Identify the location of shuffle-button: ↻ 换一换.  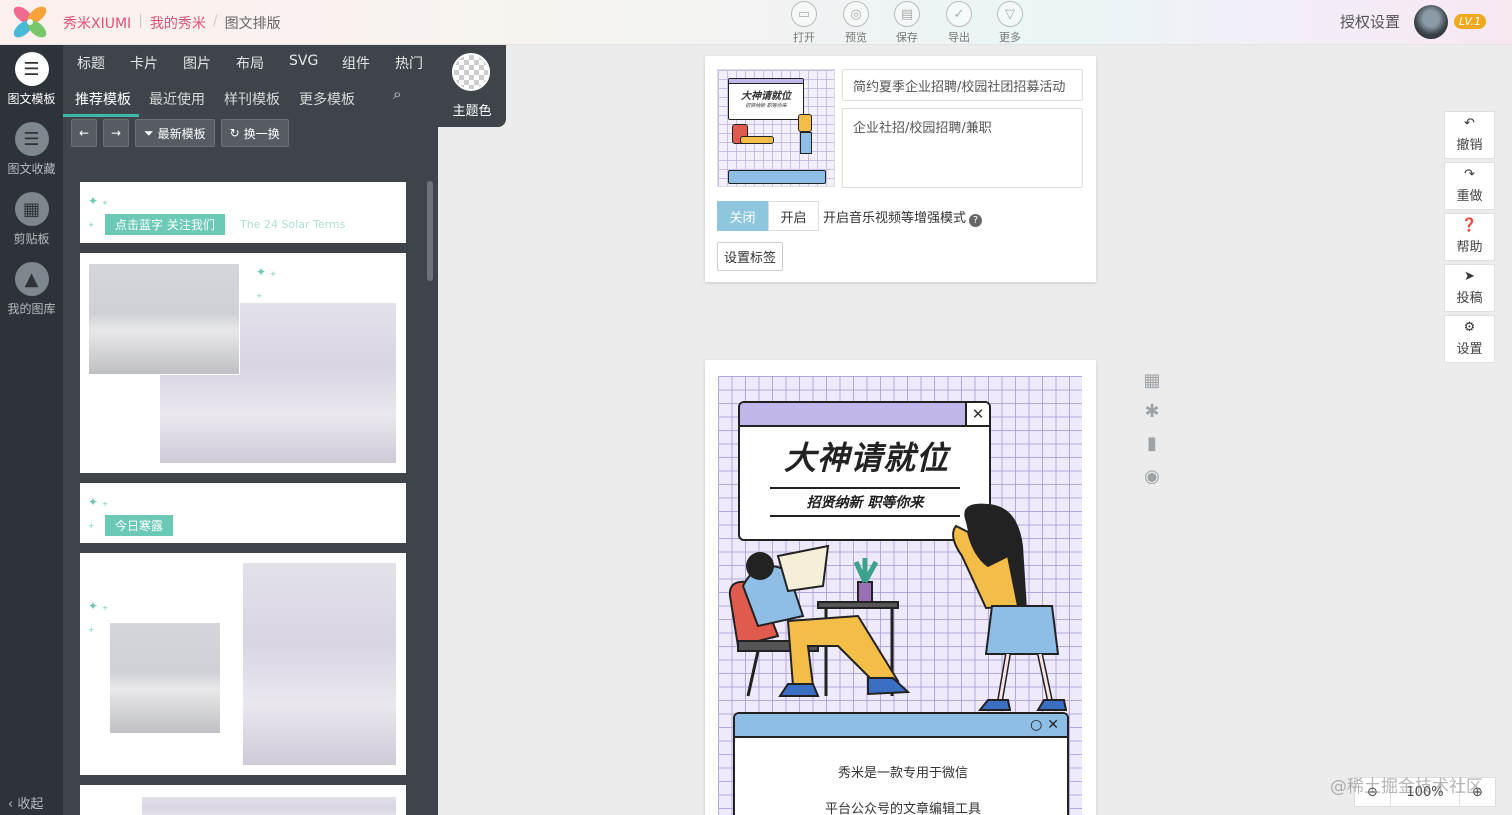
(254, 133).